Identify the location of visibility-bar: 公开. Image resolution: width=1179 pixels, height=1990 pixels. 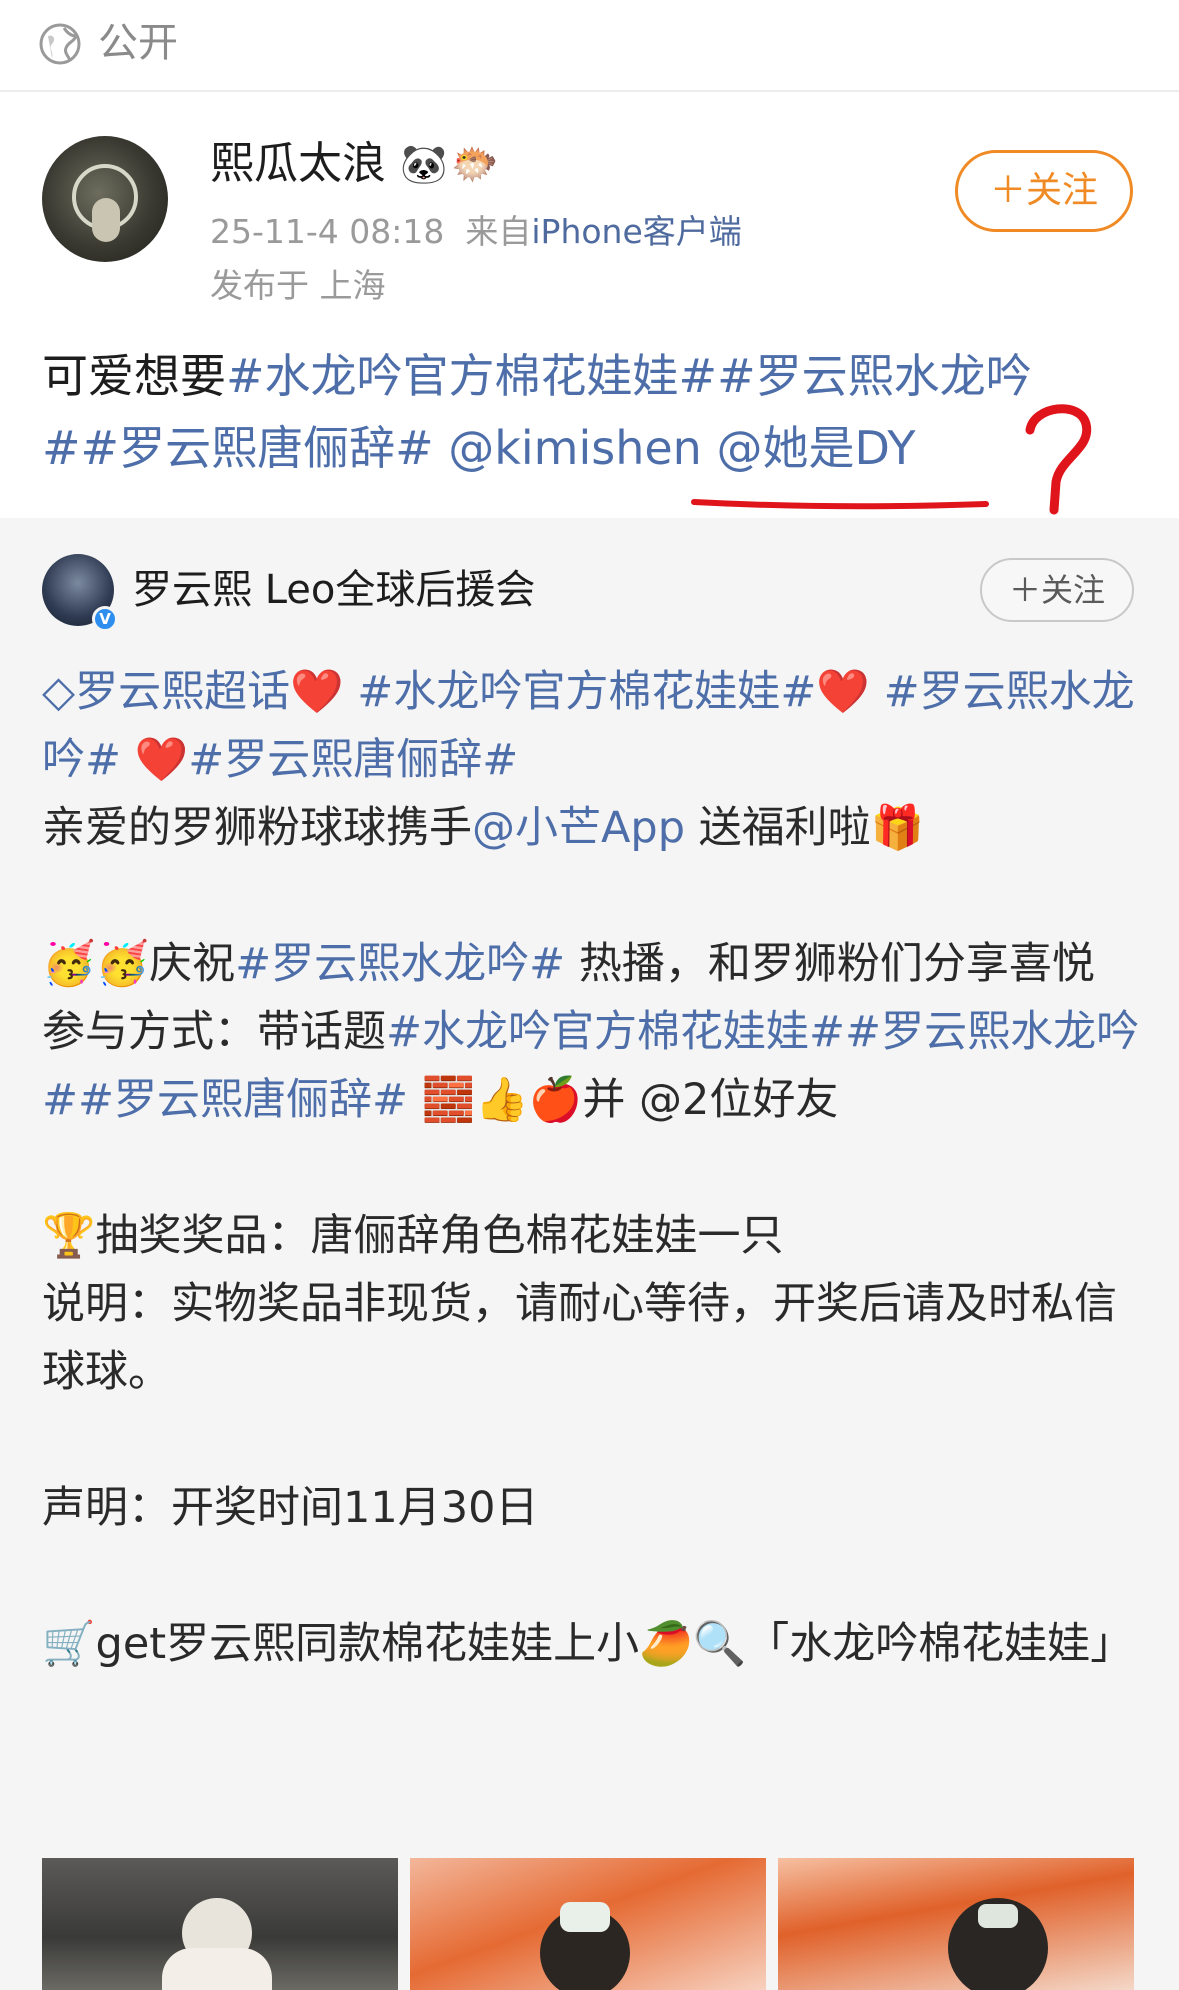
(589, 46).